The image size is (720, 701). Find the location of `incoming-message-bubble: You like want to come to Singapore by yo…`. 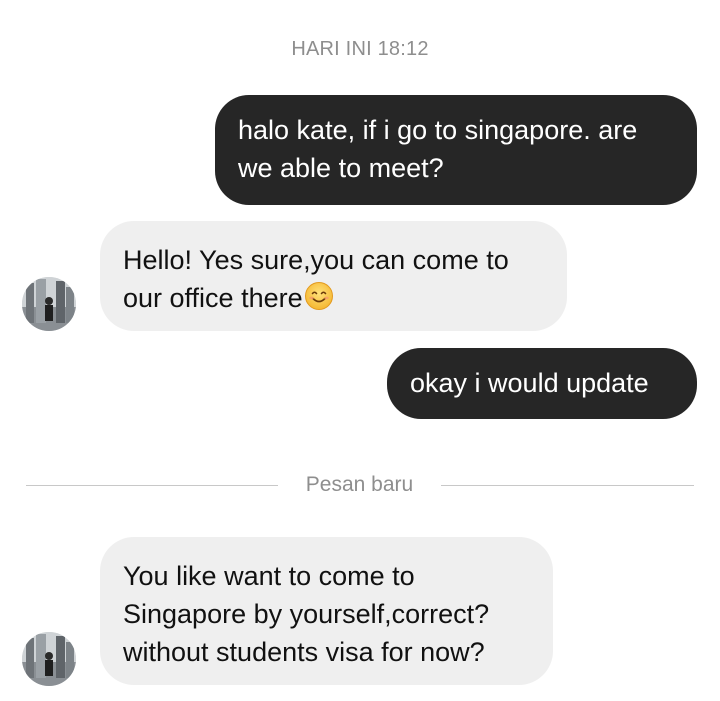

incoming-message-bubble: You like want to come to Singapore by yo… is located at coordinates (326, 611).